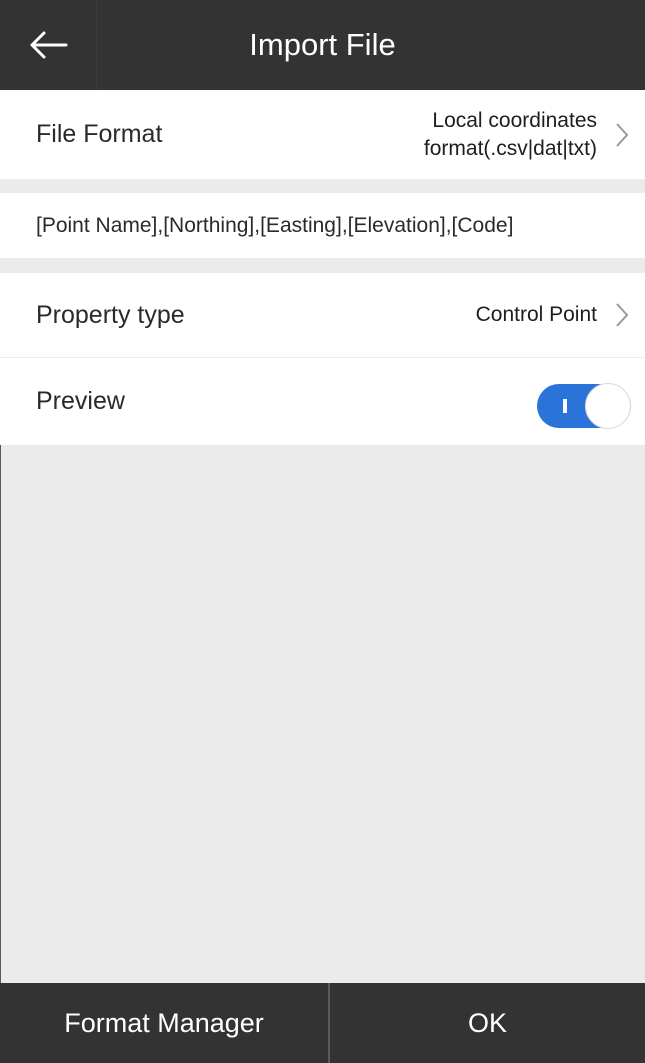 This screenshot has height=1063, width=645. I want to click on format-manager-button: Format Manager, so click(164, 1023).